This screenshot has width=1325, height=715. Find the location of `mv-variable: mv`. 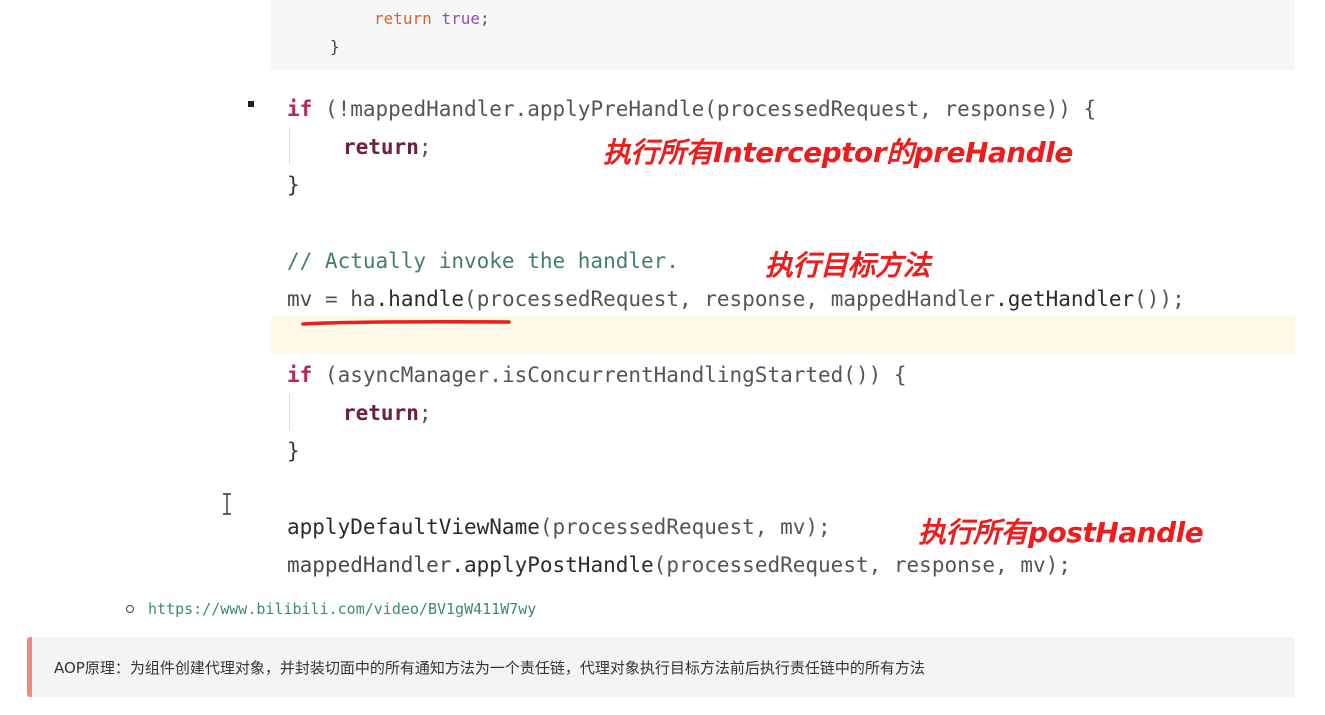

mv-variable: mv is located at coordinates (300, 299).